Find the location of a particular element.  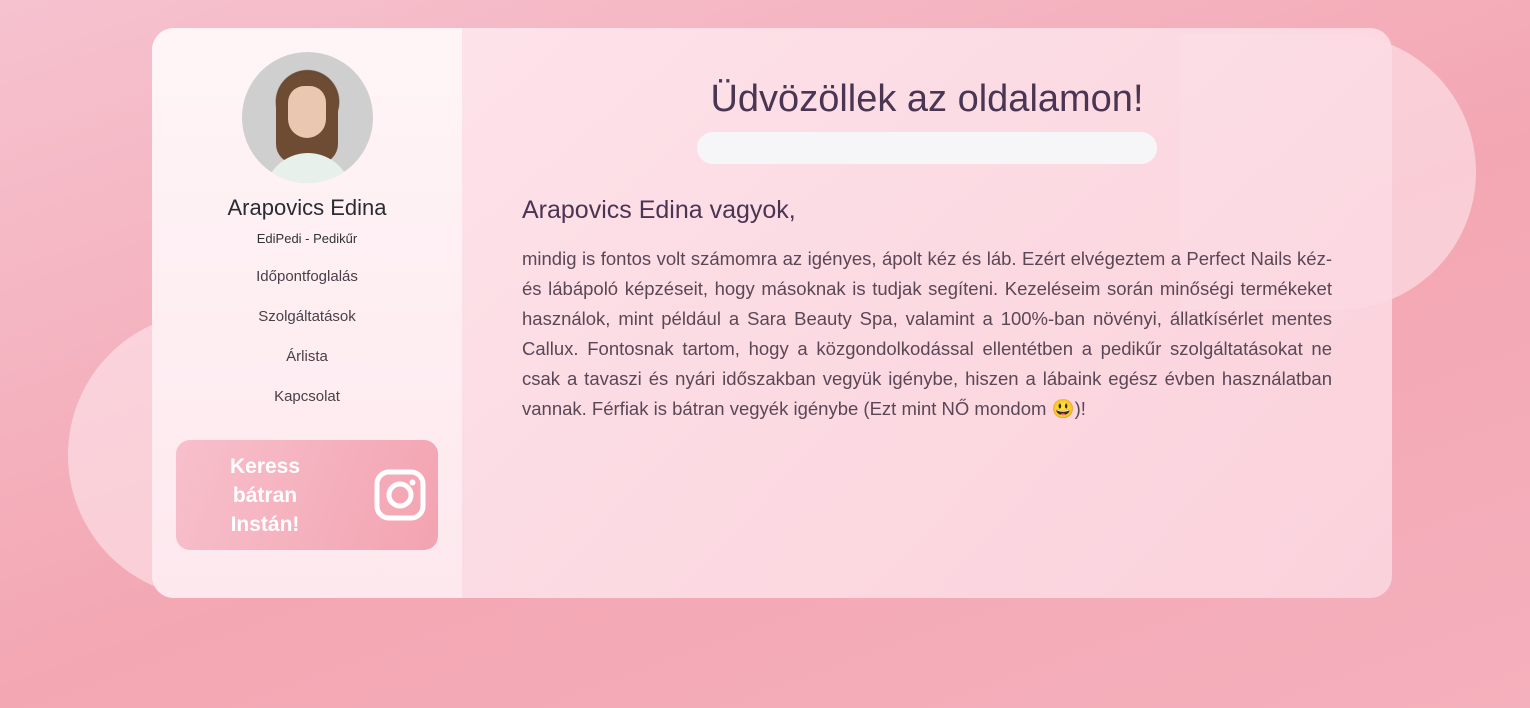

nav-item-arlista: Árlista is located at coordinates (307, 357).